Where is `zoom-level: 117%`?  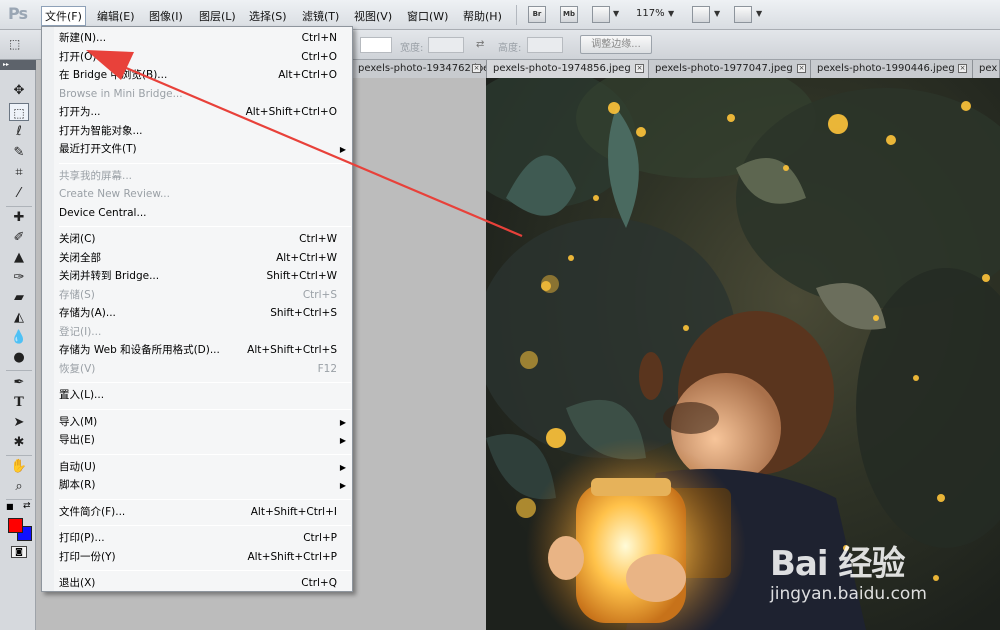
zoom-level: 117% is located at coordinates (650, 13).